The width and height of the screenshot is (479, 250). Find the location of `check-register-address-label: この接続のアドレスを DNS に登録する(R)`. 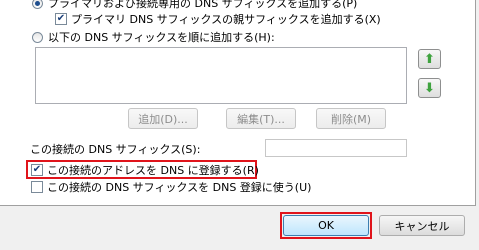

check-register-address-label: この接続のアドレスを DNS に登録する(R) is located at coordinates (153, 170).